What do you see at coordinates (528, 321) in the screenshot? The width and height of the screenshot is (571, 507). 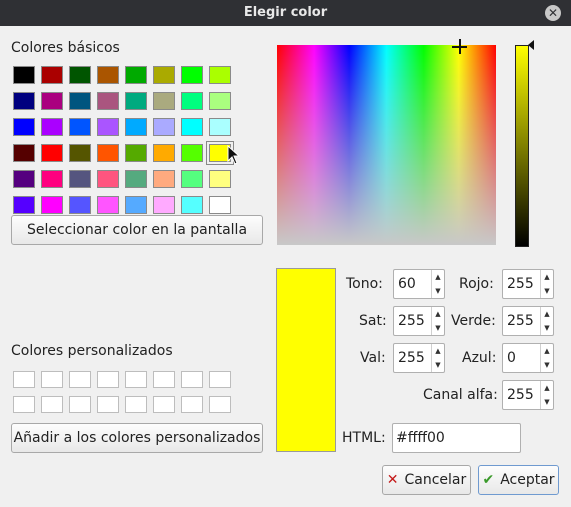 I see `green-spinbox: 255 ▲ ▼` at bounding box center [528, 321].